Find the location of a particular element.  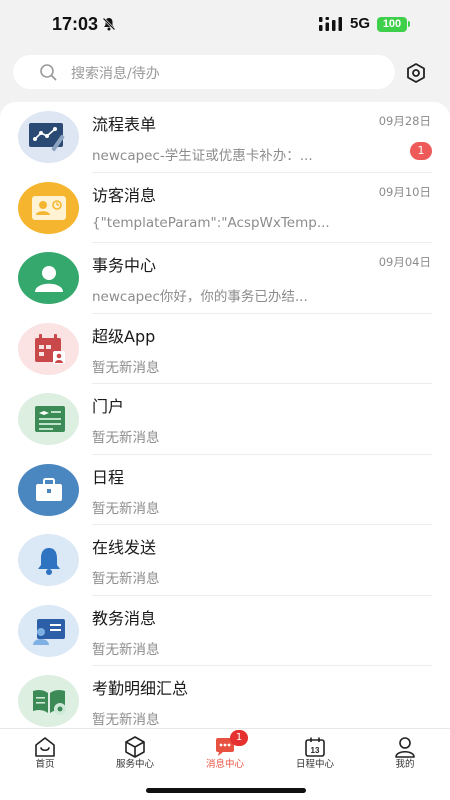

item-title: 门户 is located at coordinates (108, 406).